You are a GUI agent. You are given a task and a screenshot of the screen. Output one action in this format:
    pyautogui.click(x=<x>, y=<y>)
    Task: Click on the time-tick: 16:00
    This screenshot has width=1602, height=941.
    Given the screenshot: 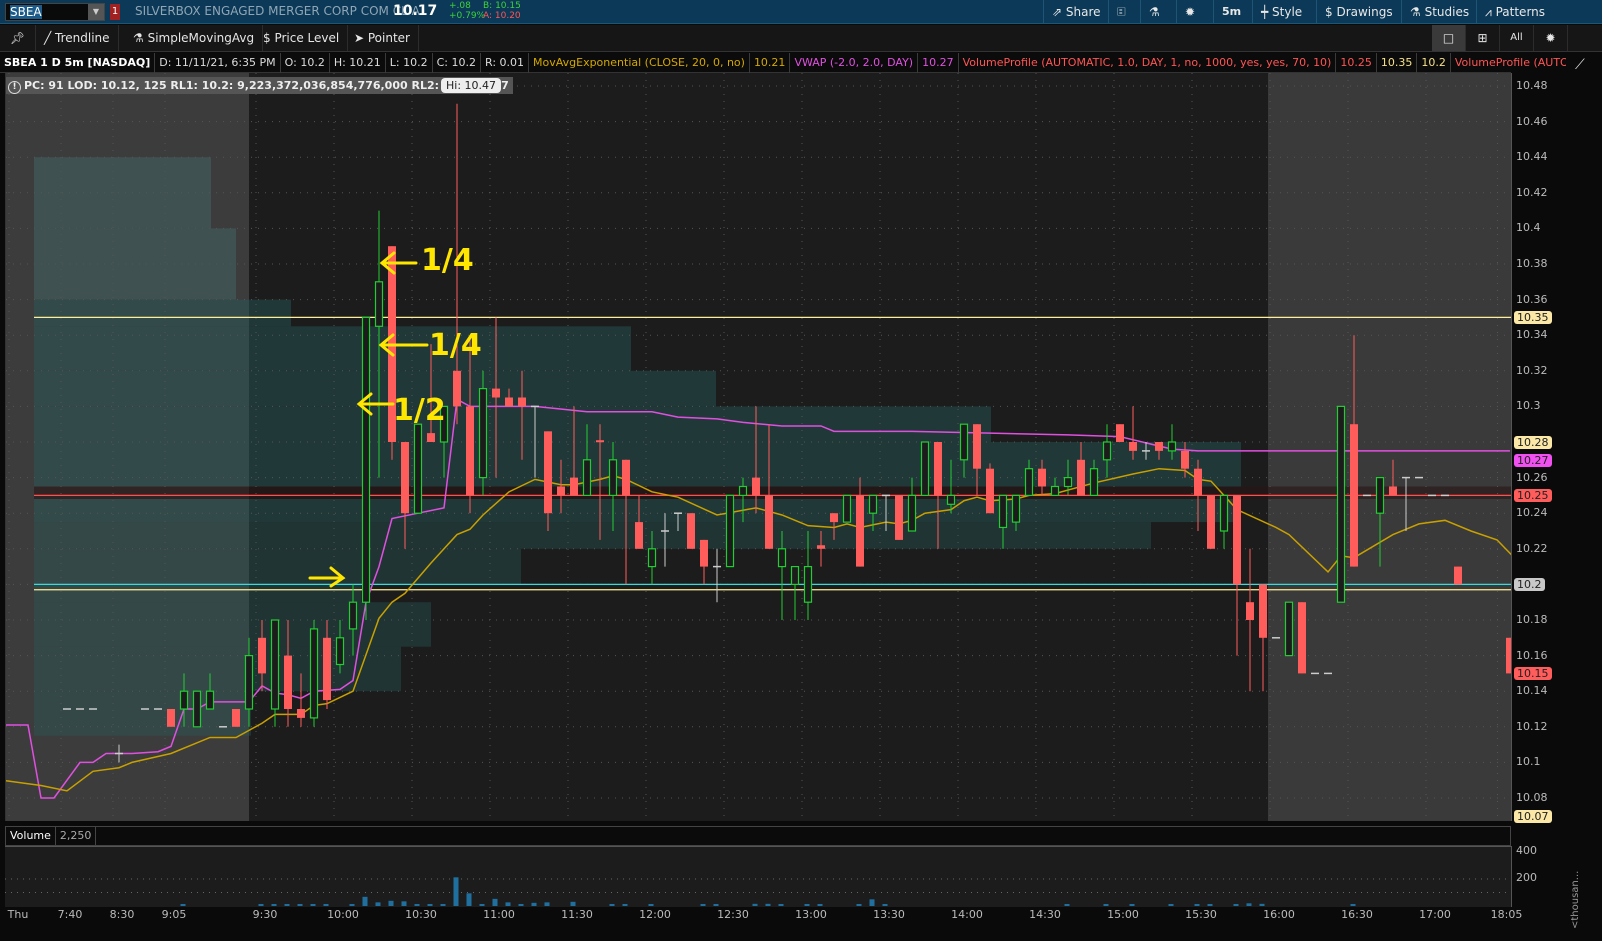 What is the action you would take?
    pyautogui.click(x=1279, y=914)
    